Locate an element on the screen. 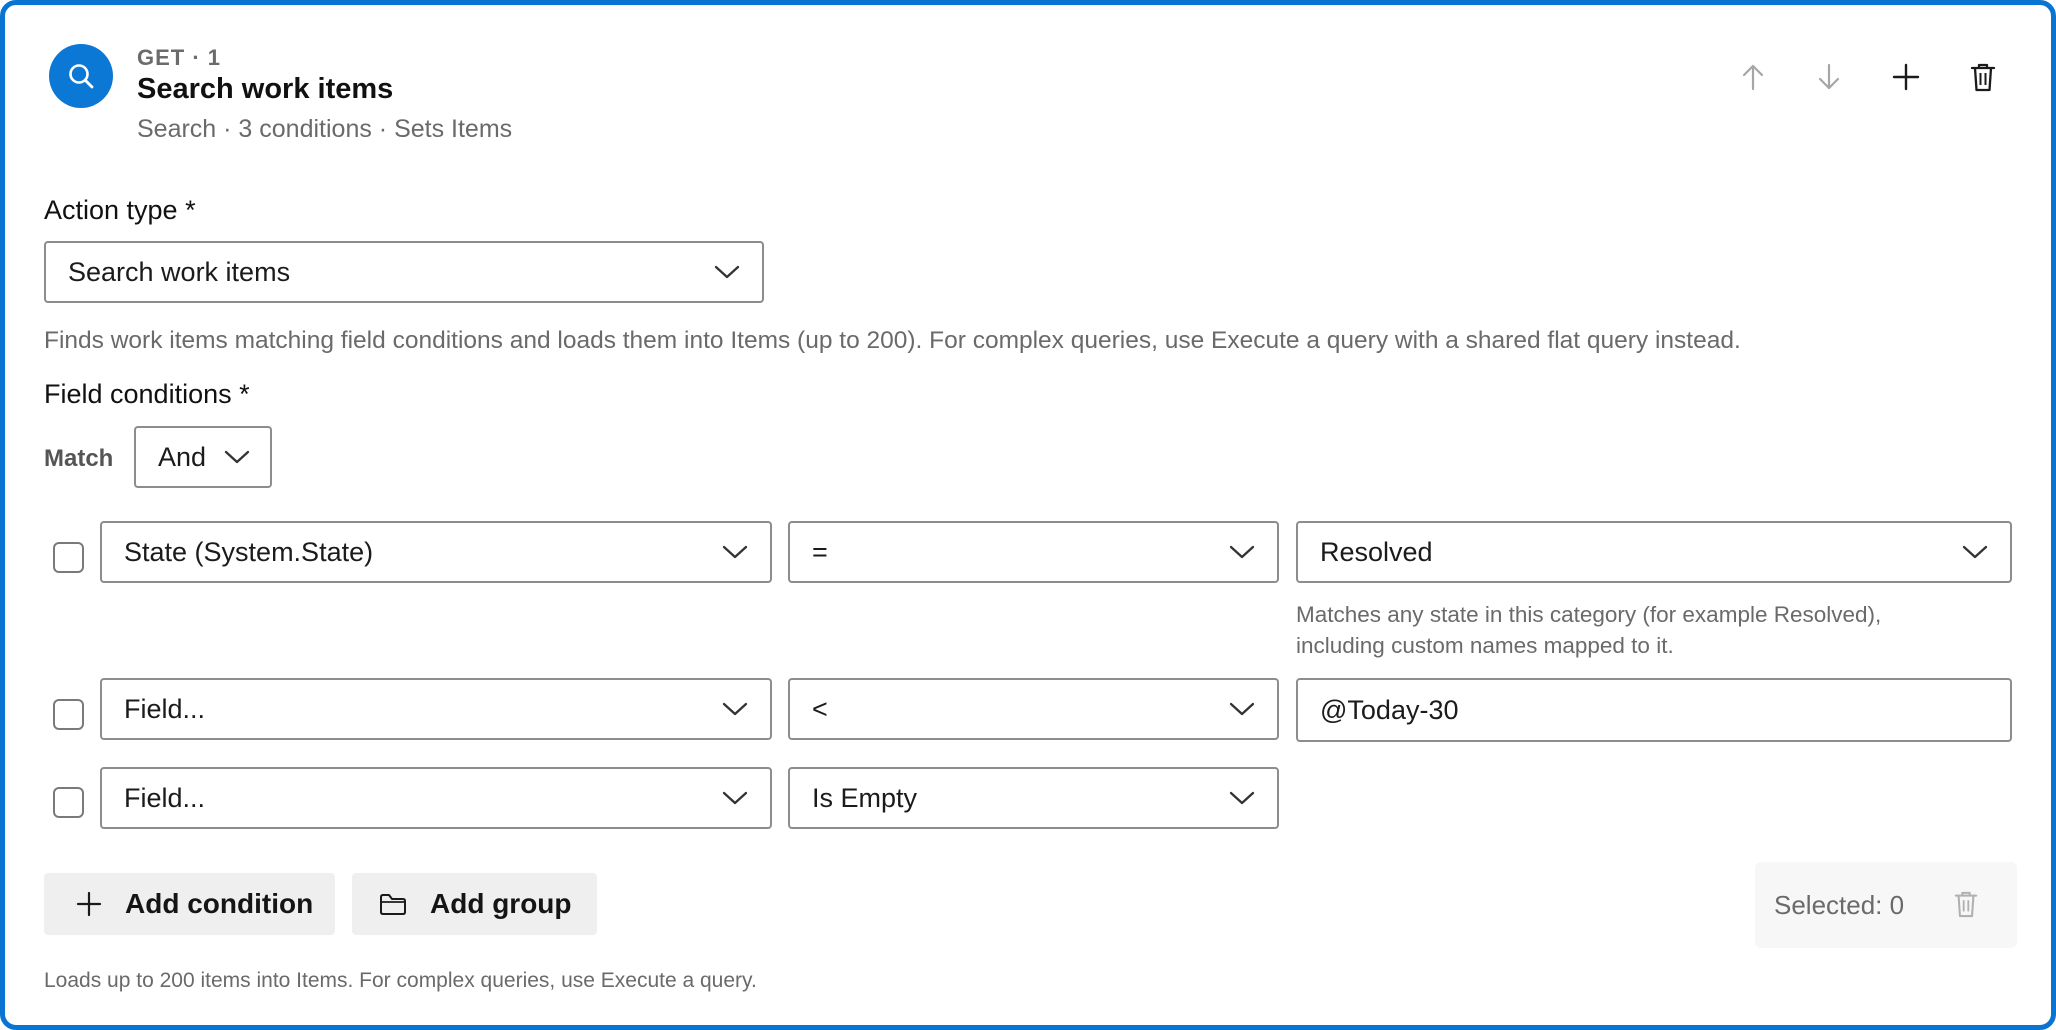 The width and height of the screenshot is (2056, 1030). condition-operator-value: Is Empty is located at coordinates (865, 797).